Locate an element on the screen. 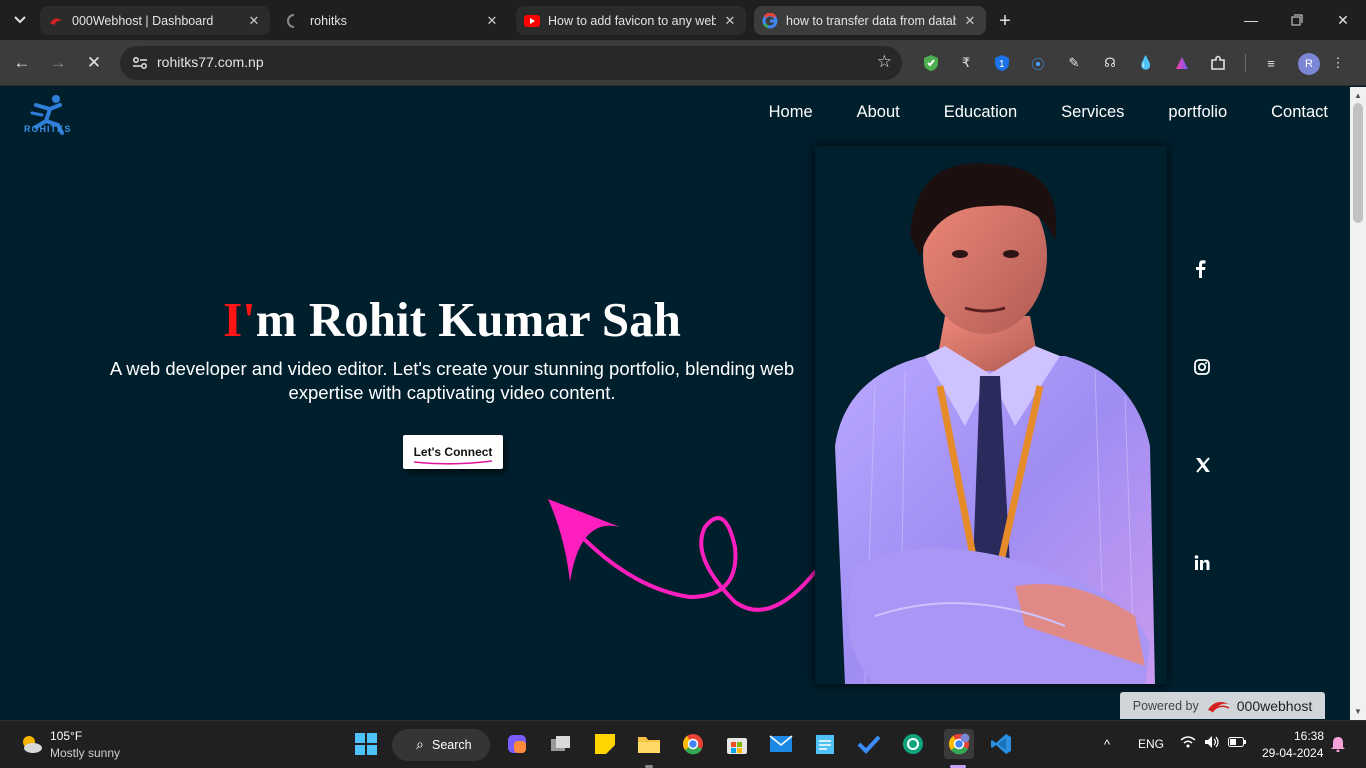 Image resolution: width=1366 pixels, height=768 pixels. tab-search-button is located at coordinates (20, 20).